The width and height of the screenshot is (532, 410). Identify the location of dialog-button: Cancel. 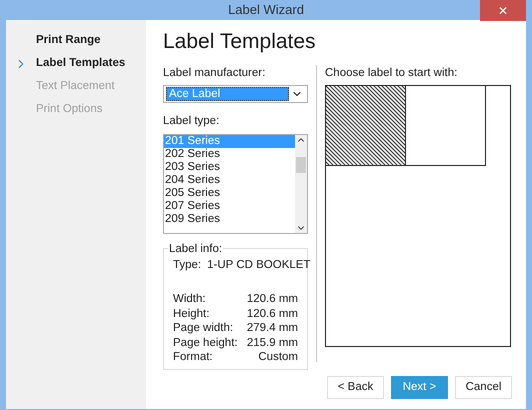
(483, 388).